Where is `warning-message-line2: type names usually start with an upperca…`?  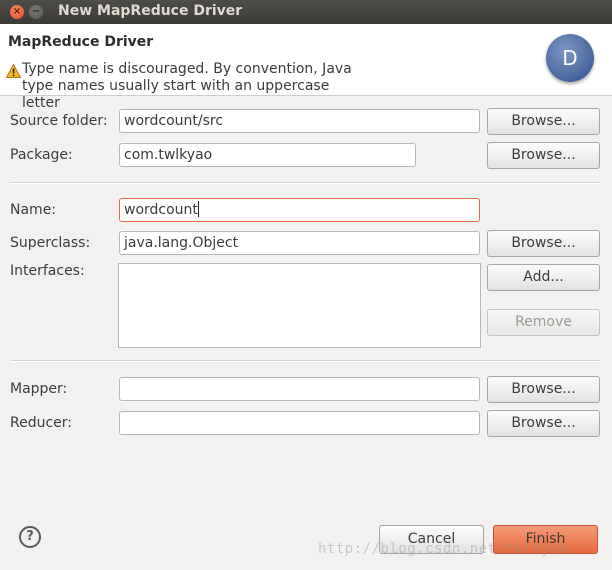
warning-message-line2: type names usually start with an upperca… is located at coordinates (176, 94).